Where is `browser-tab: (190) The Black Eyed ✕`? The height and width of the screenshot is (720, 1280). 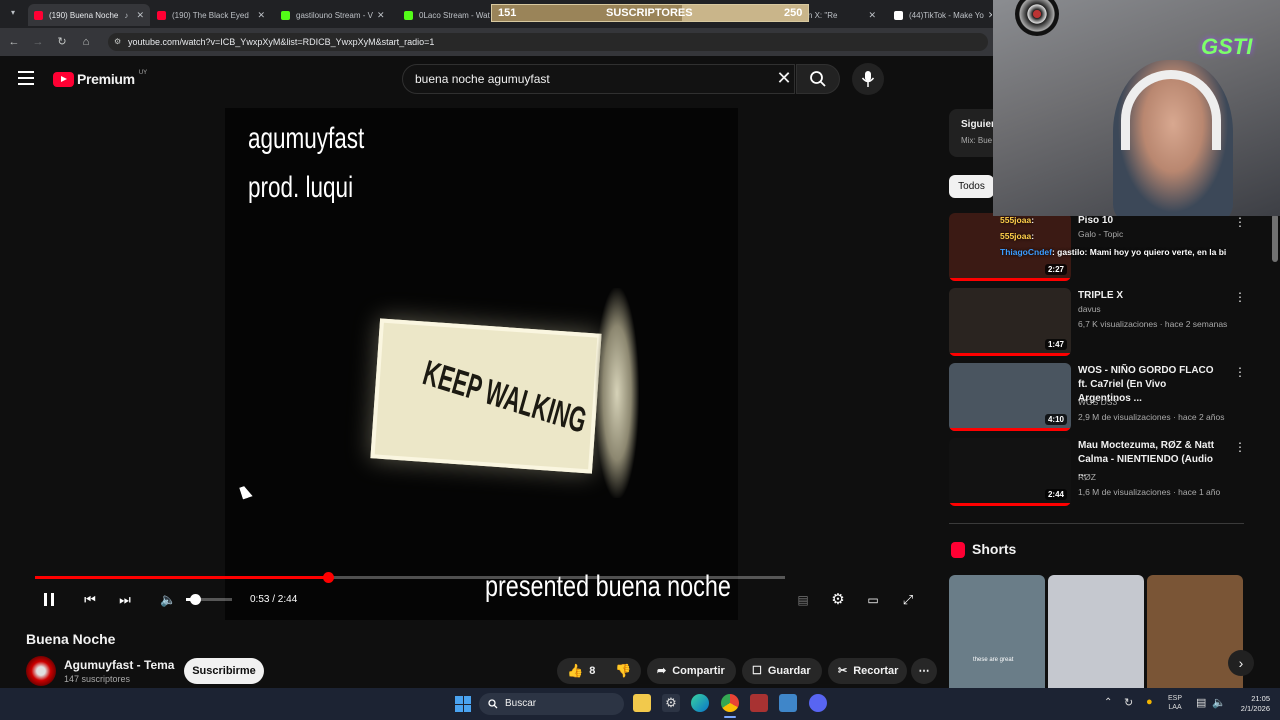
browser-tab: (190) The Black Eyed ✕ is located at coordinates (211, 15).